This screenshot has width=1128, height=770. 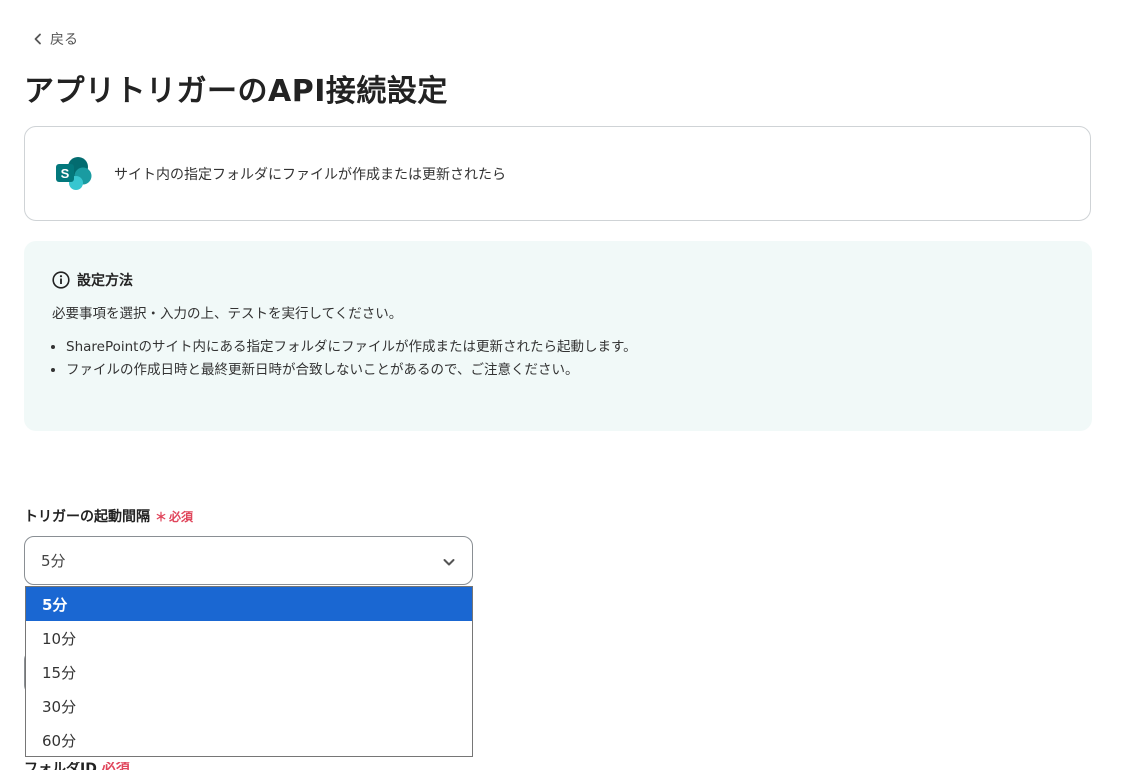 I want to click on back-link: 戻る, so click(x=55, y=39).